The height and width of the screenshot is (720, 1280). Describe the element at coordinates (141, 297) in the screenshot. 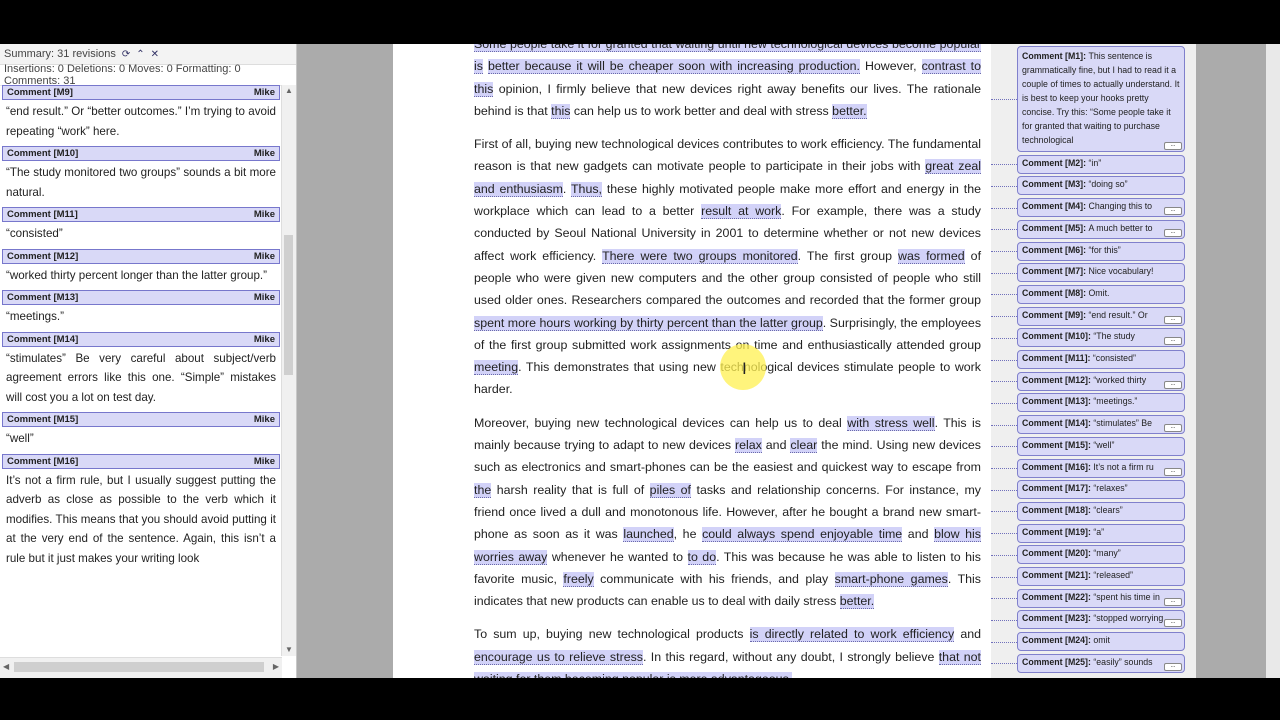

I see `revision-entry-header: Comment [M13] Mike` at that location.